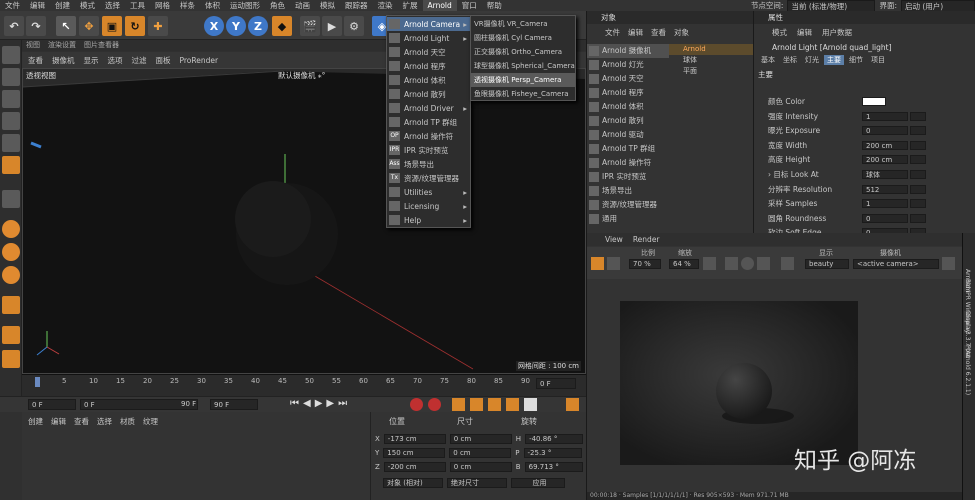 This screenshot has width=975, height=500. Describe the element at coordinates (628, 51) in the screenshot. I see `shelf-item: Arnold 摄像机` at that location.